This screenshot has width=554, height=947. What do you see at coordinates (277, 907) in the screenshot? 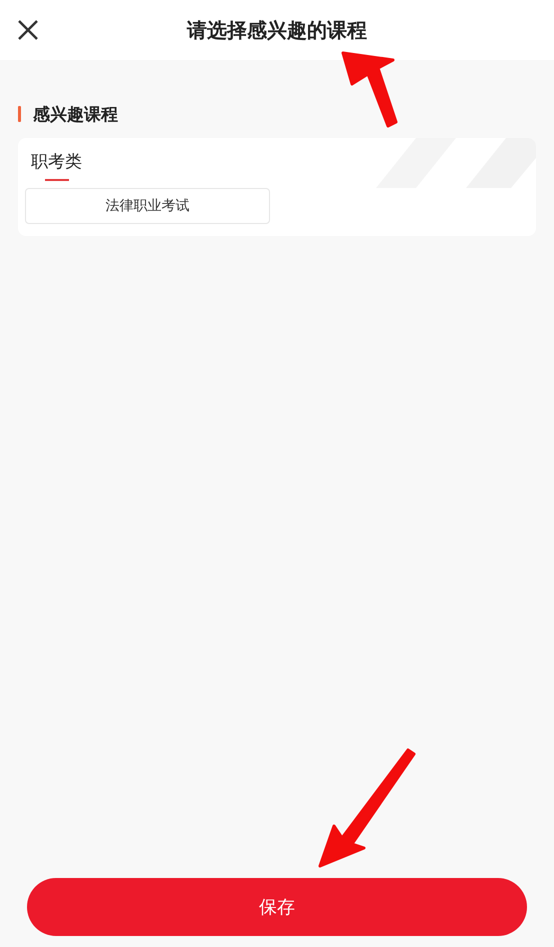
I see `save-button: 保存` at bounding box center [277, 907].